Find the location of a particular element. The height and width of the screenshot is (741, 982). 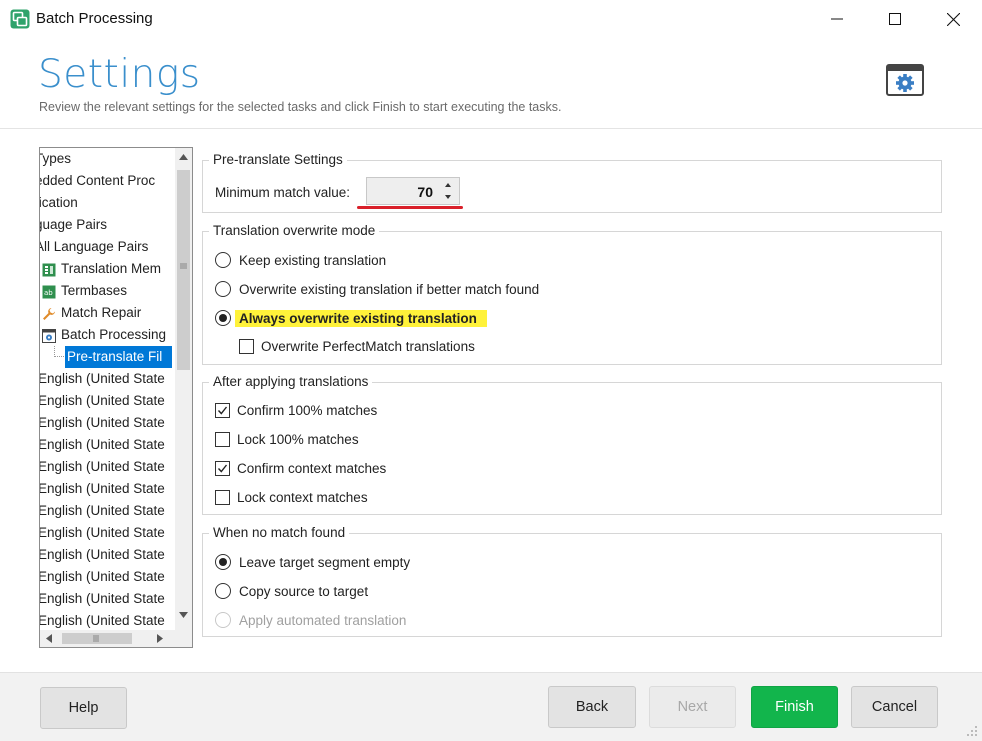

wrench-icon is located at coordinates (49, 313).